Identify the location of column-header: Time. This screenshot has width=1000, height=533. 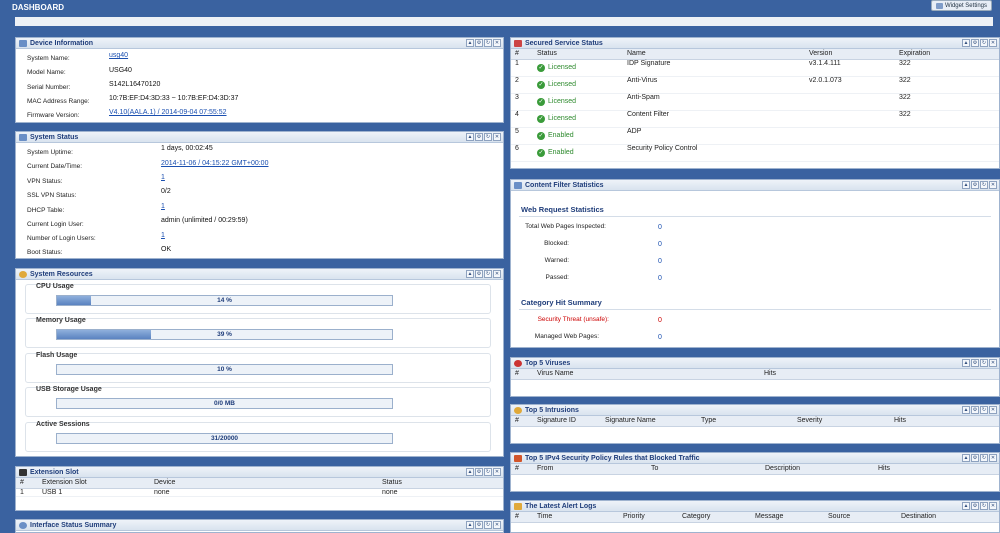
(576, 517).